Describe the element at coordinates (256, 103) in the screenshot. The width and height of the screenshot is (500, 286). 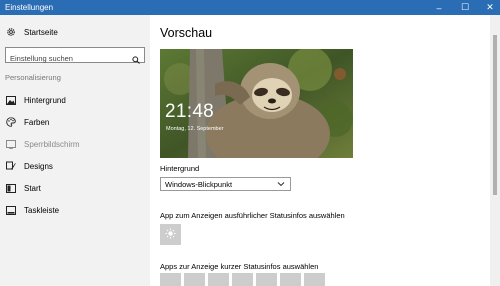
I see `lock-screen-preview: 21:48 Montag, 12. September` at that location.